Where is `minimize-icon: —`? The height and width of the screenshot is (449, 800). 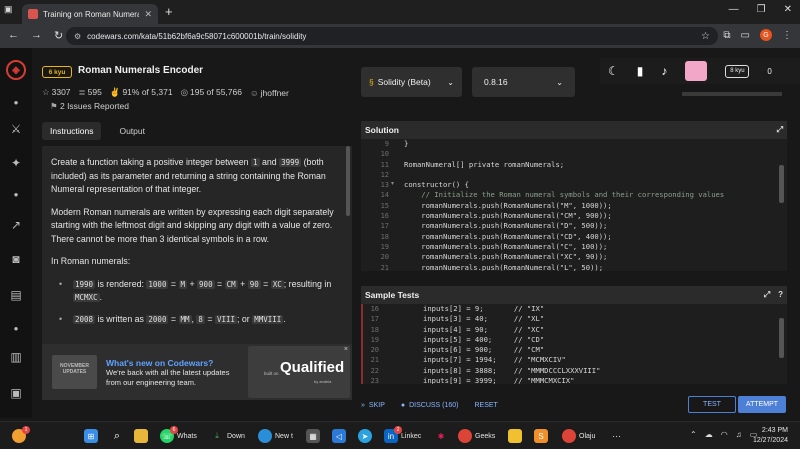 minimize-icon: — is located at coordinates (734, 9).